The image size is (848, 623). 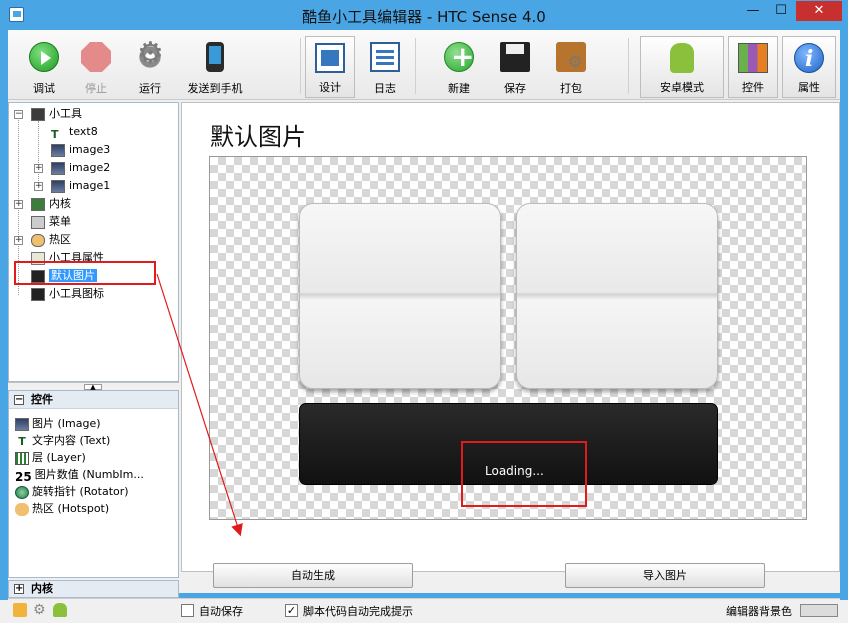 I want to click on design-label: 设计, so click(x=330, y=87).